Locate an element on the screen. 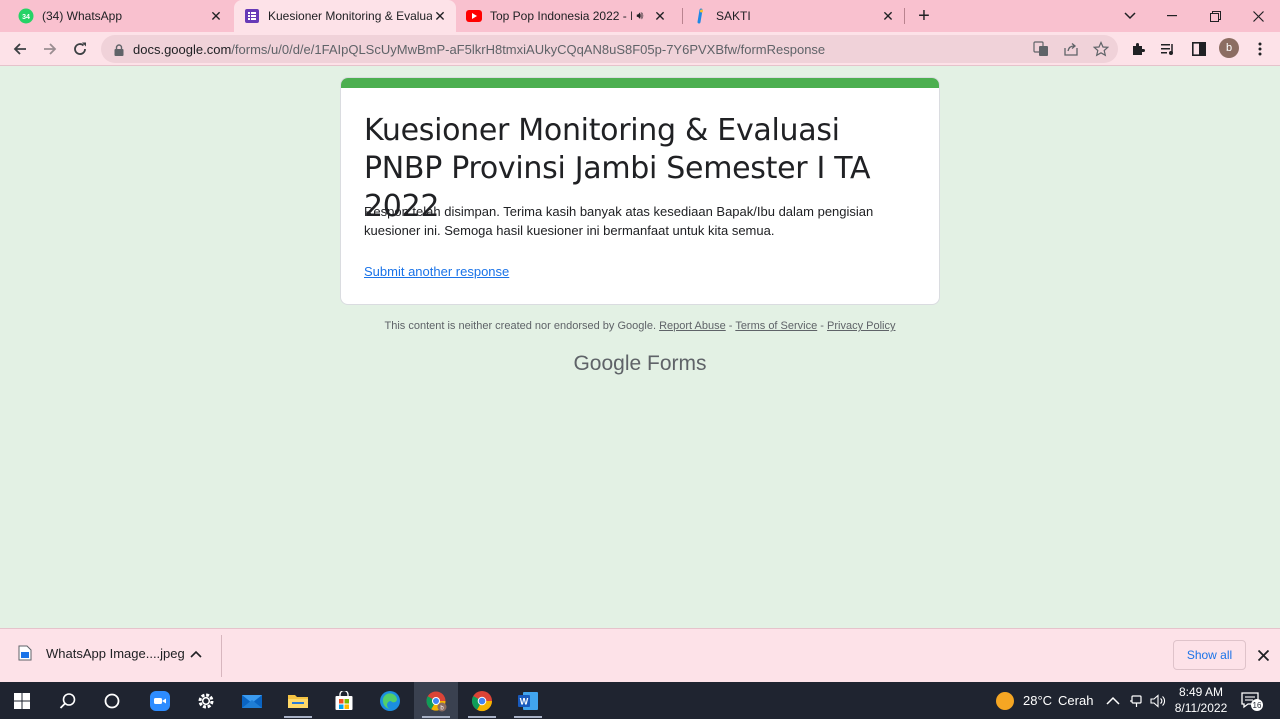 The width and height of the screenshot is (1280, 719). tab-search-icon is located at coordinates (1130, 16).